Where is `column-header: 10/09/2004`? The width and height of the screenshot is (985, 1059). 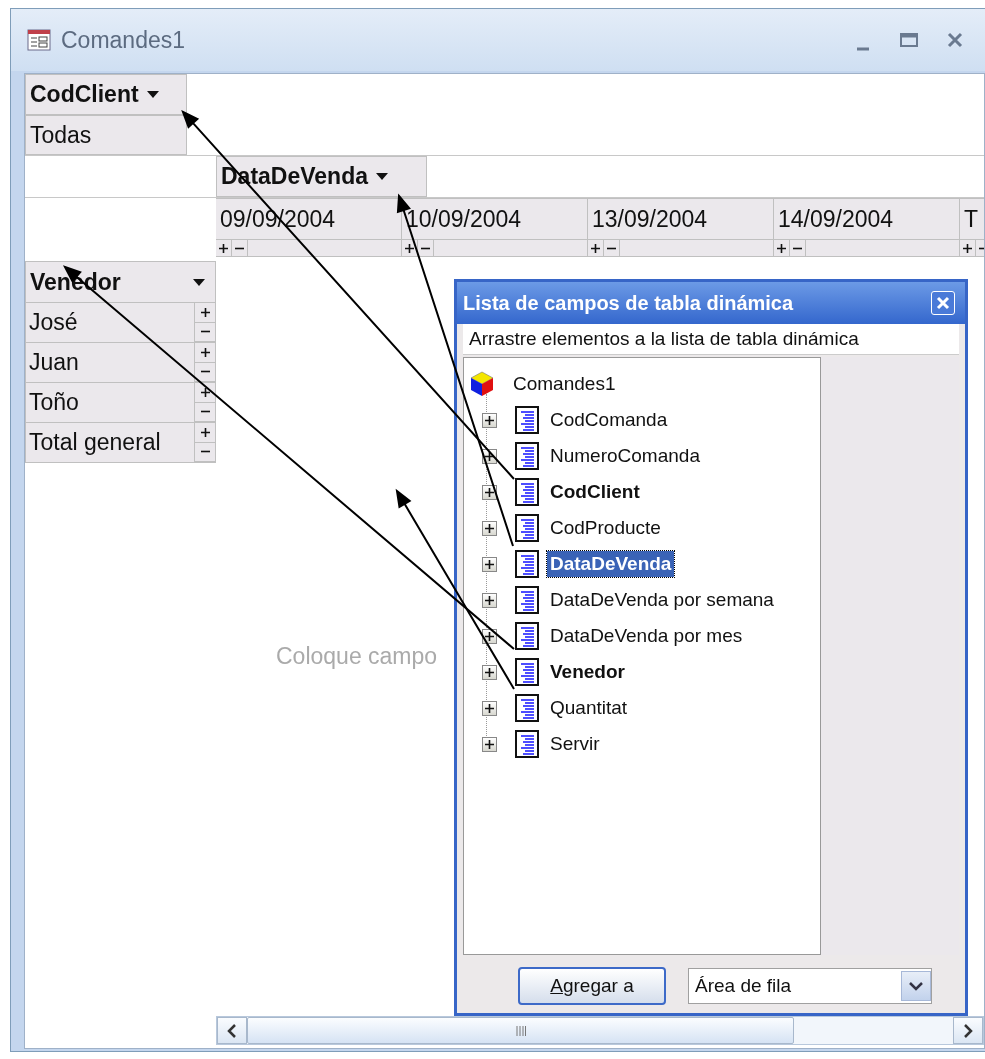 column-header: 10/09/2004 is located at coordinates (464, 219).